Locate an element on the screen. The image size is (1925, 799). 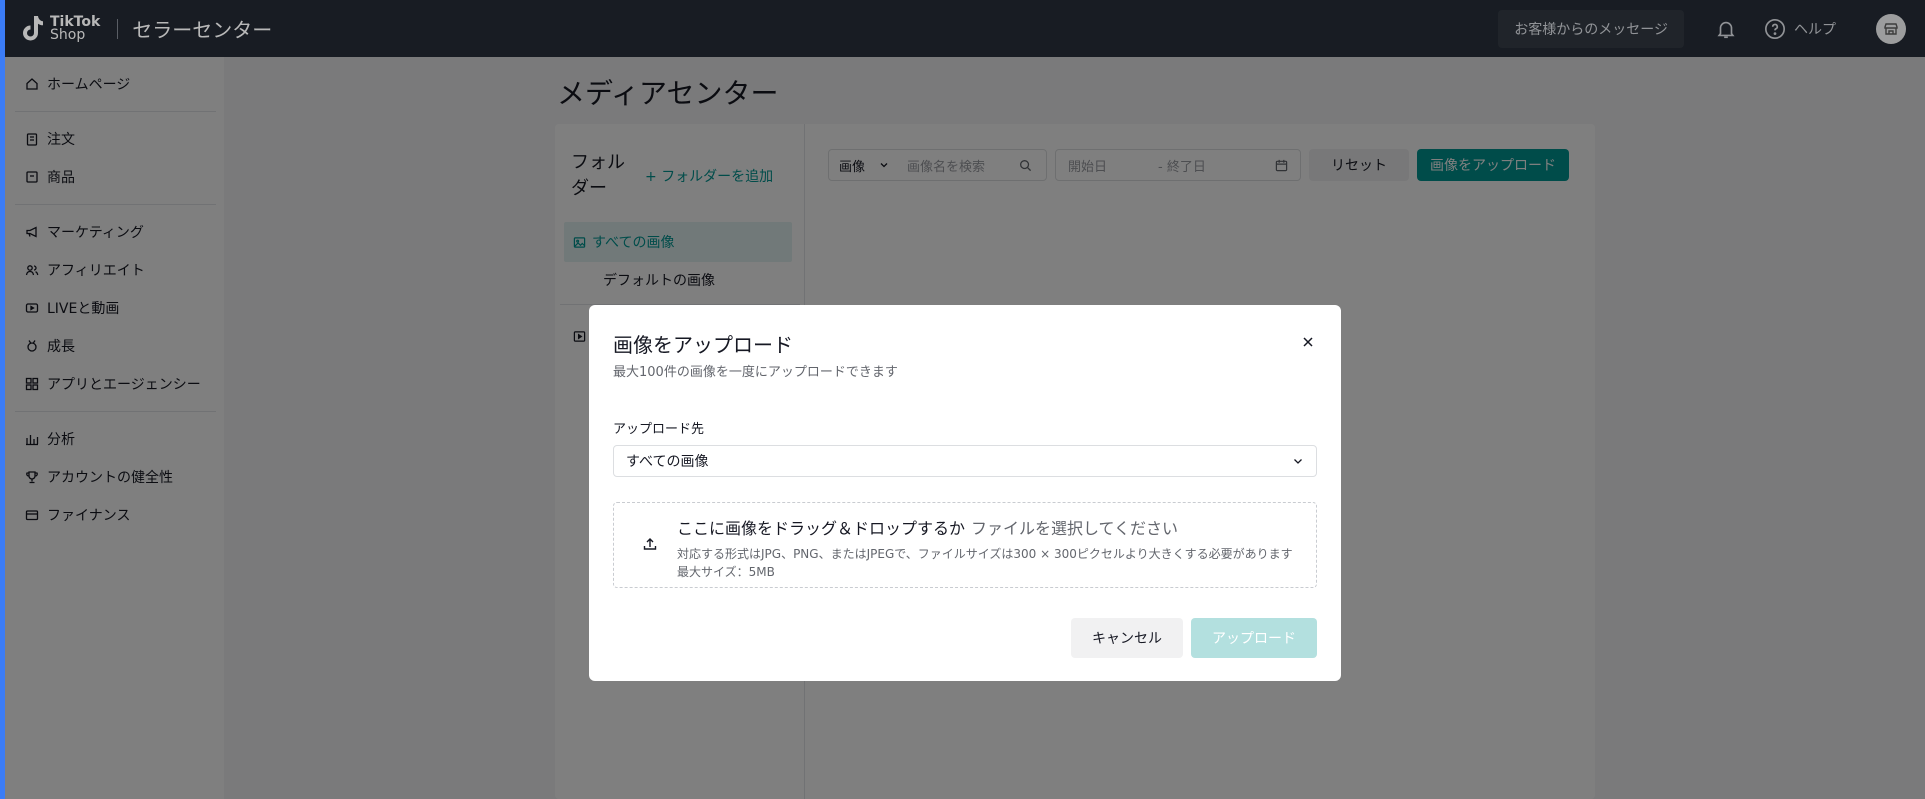
drop-instructions: ここに画像をドラッグ＆ドロップするか ファイルを選択してください is located at coordinates (927, 527).